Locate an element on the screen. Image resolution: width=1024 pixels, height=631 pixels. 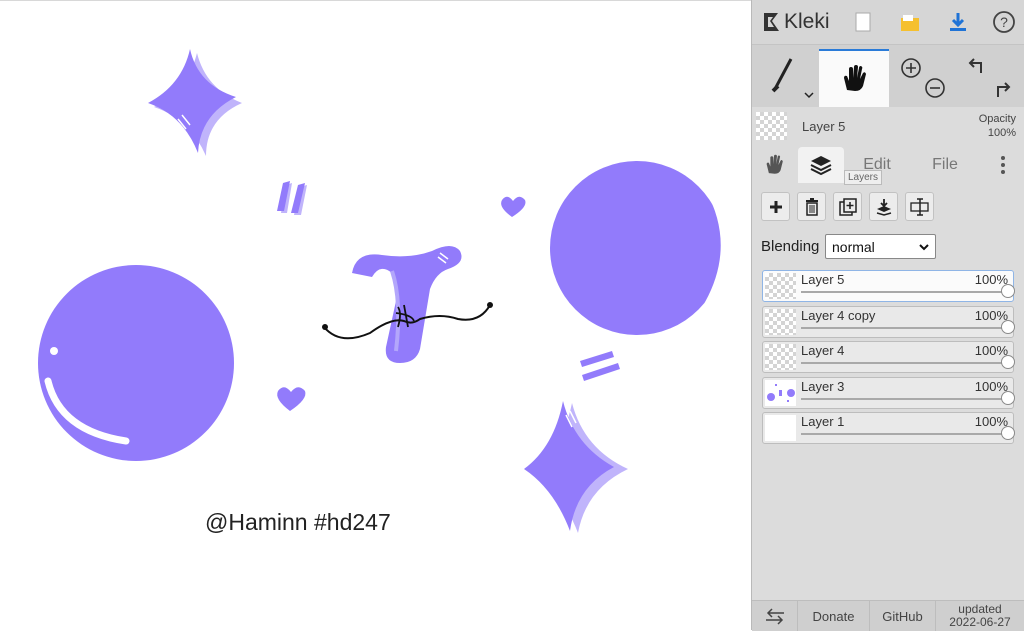
heart-right is located at coordinates (513, 206).